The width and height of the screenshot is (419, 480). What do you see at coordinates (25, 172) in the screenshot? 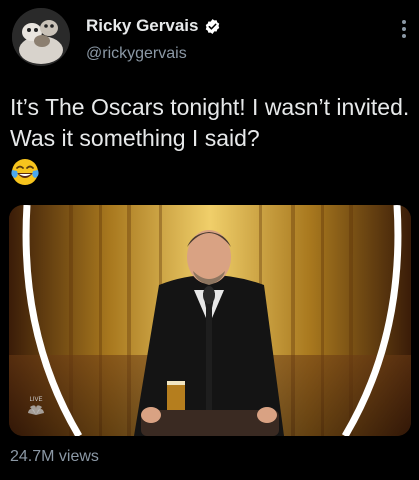
I see `tears-of-joy-emoji-icon` at bounding box center [25, 172].